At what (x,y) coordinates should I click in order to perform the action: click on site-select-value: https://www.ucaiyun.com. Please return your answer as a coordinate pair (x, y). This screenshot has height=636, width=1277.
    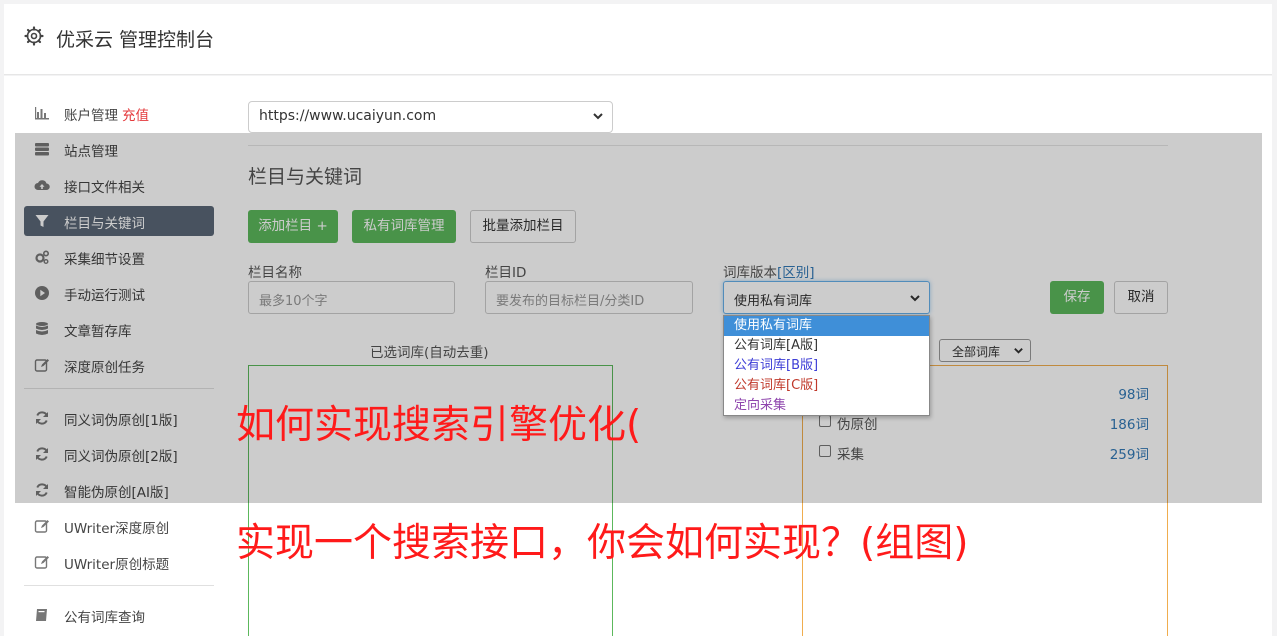
    Looking at the image, I should click on (348, 116).